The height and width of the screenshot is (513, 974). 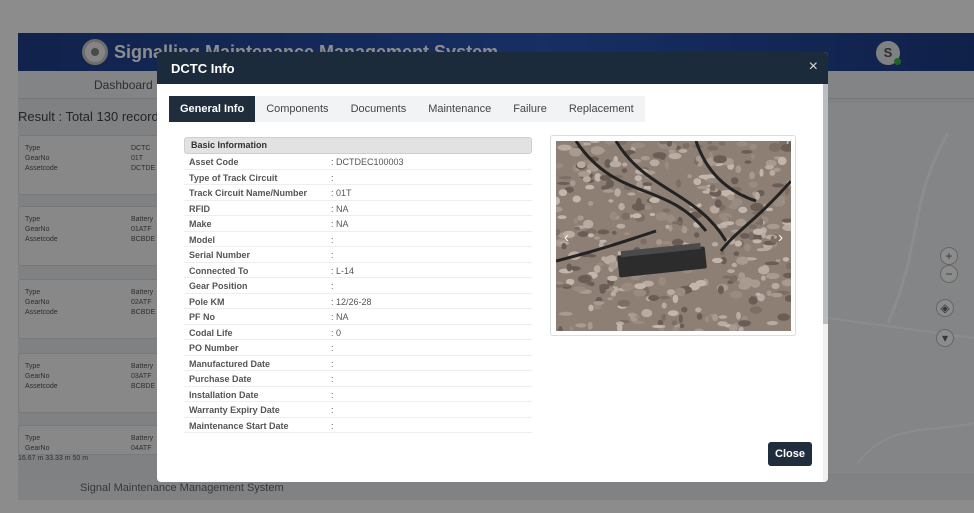 What do you see at coordinates (202, 317) in the screenshot?
I see `info-key: PF No` at bounding box center [202, 317].